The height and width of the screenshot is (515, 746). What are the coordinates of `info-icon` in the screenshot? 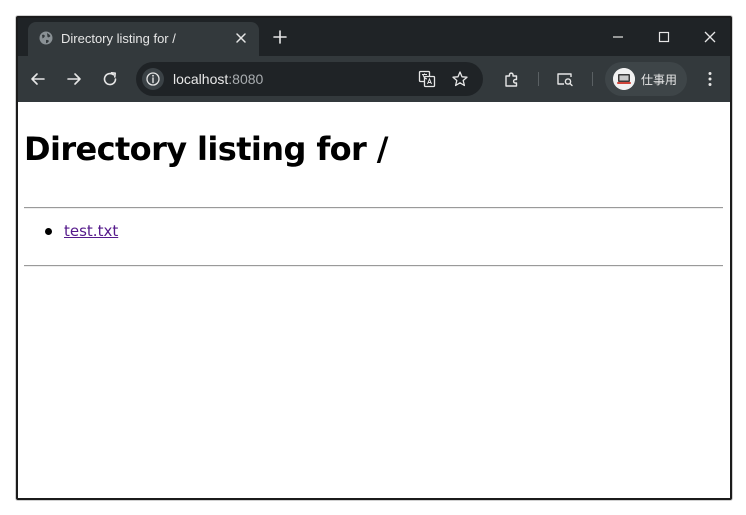 It's located at (153, 79).